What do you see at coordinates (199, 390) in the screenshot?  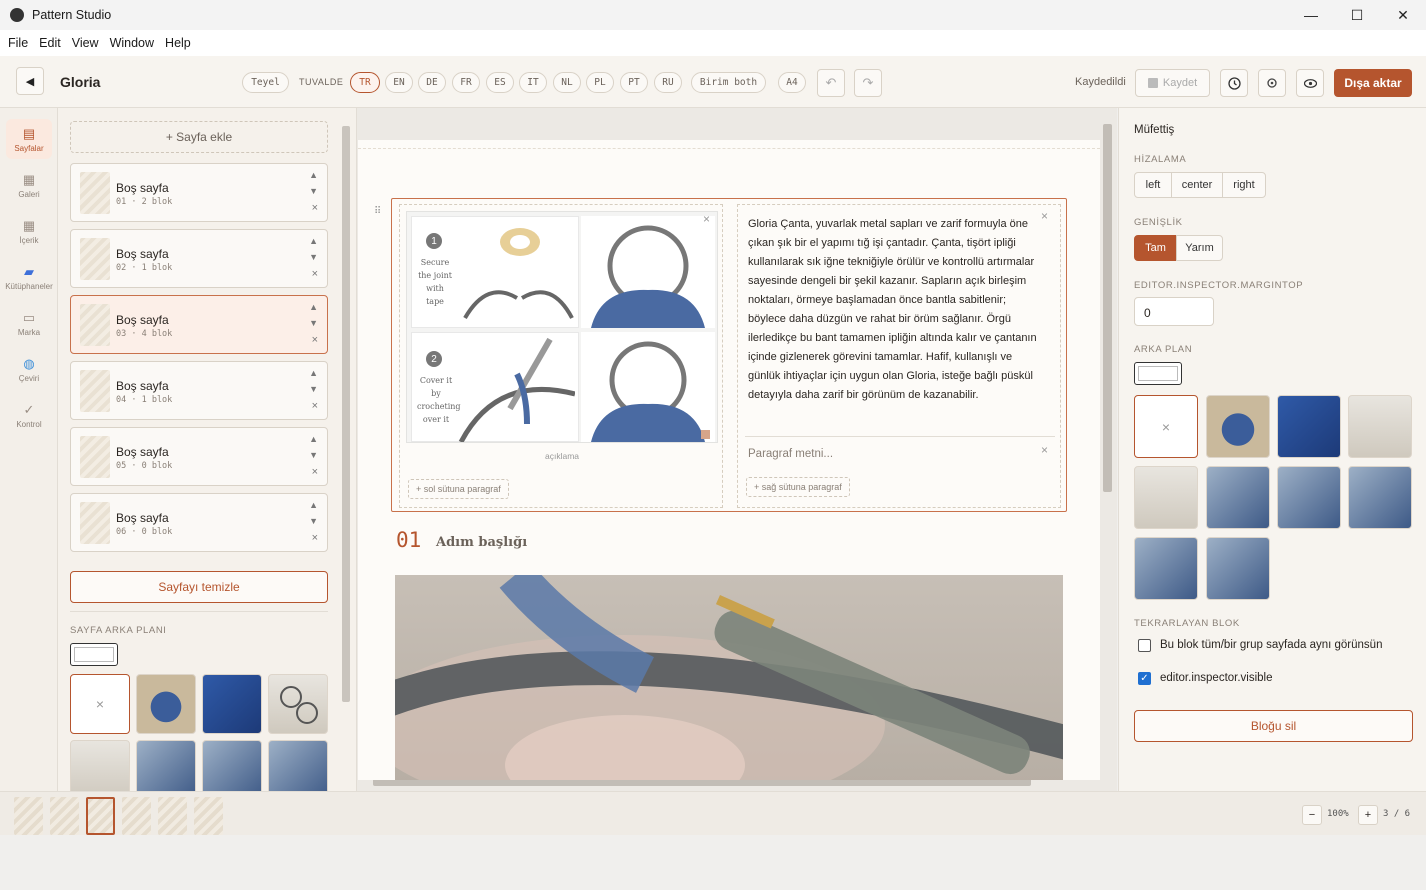 I see `page-card: Boş sayfa 04 · 1 blok ▲ ▼ ×` at bounding box center [199, 390].